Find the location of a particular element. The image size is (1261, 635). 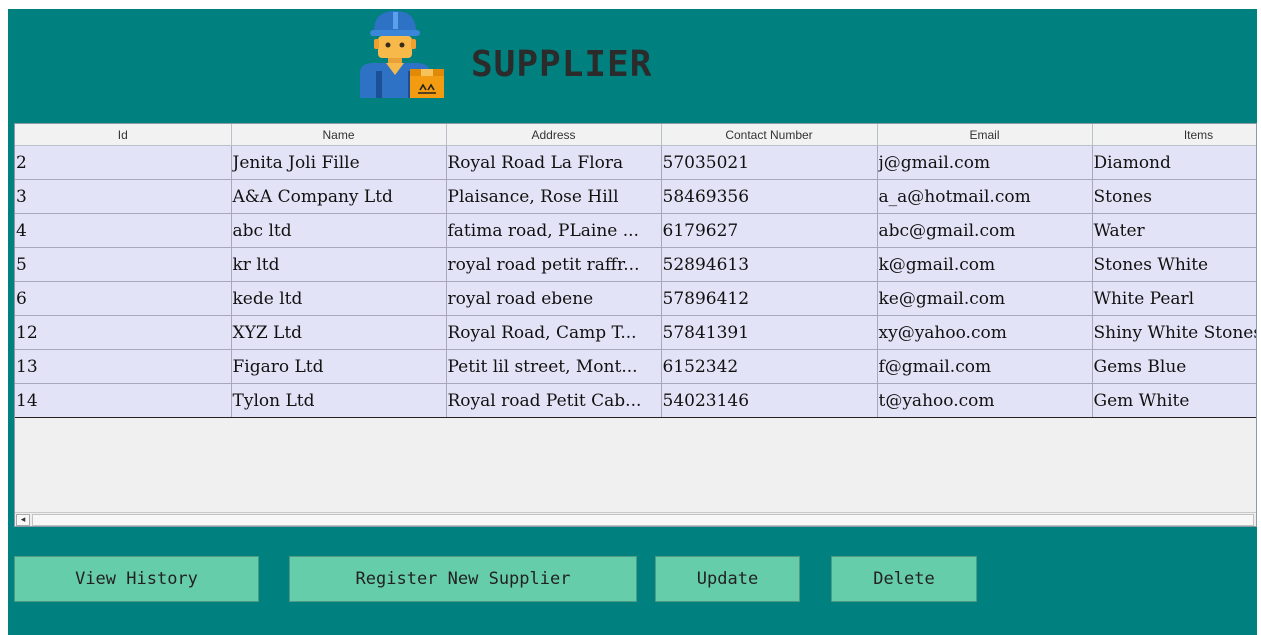

cell-contact-number: 57035021 is located at coordinates (769, 162).